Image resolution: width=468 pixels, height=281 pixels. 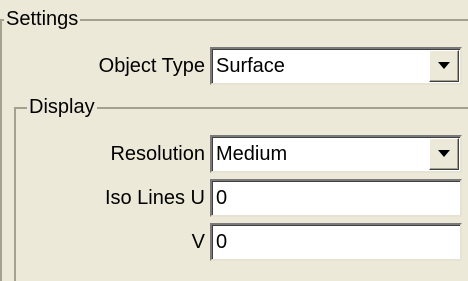 What do you see at coordinates (154, 198) in the screenshot?
I see `iso-lines-u-label: Iso Lines U` at bounding box center [154, 198].